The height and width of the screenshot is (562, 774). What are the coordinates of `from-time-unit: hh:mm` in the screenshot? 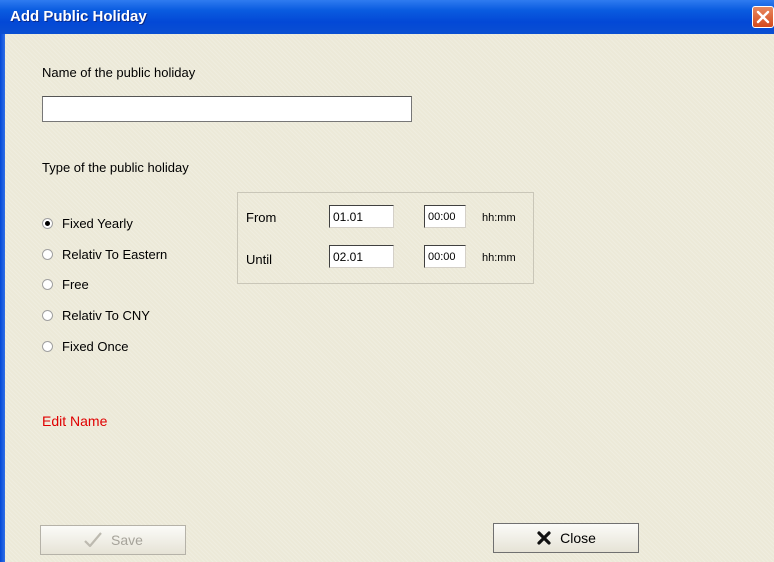 It's located at (499, 218).